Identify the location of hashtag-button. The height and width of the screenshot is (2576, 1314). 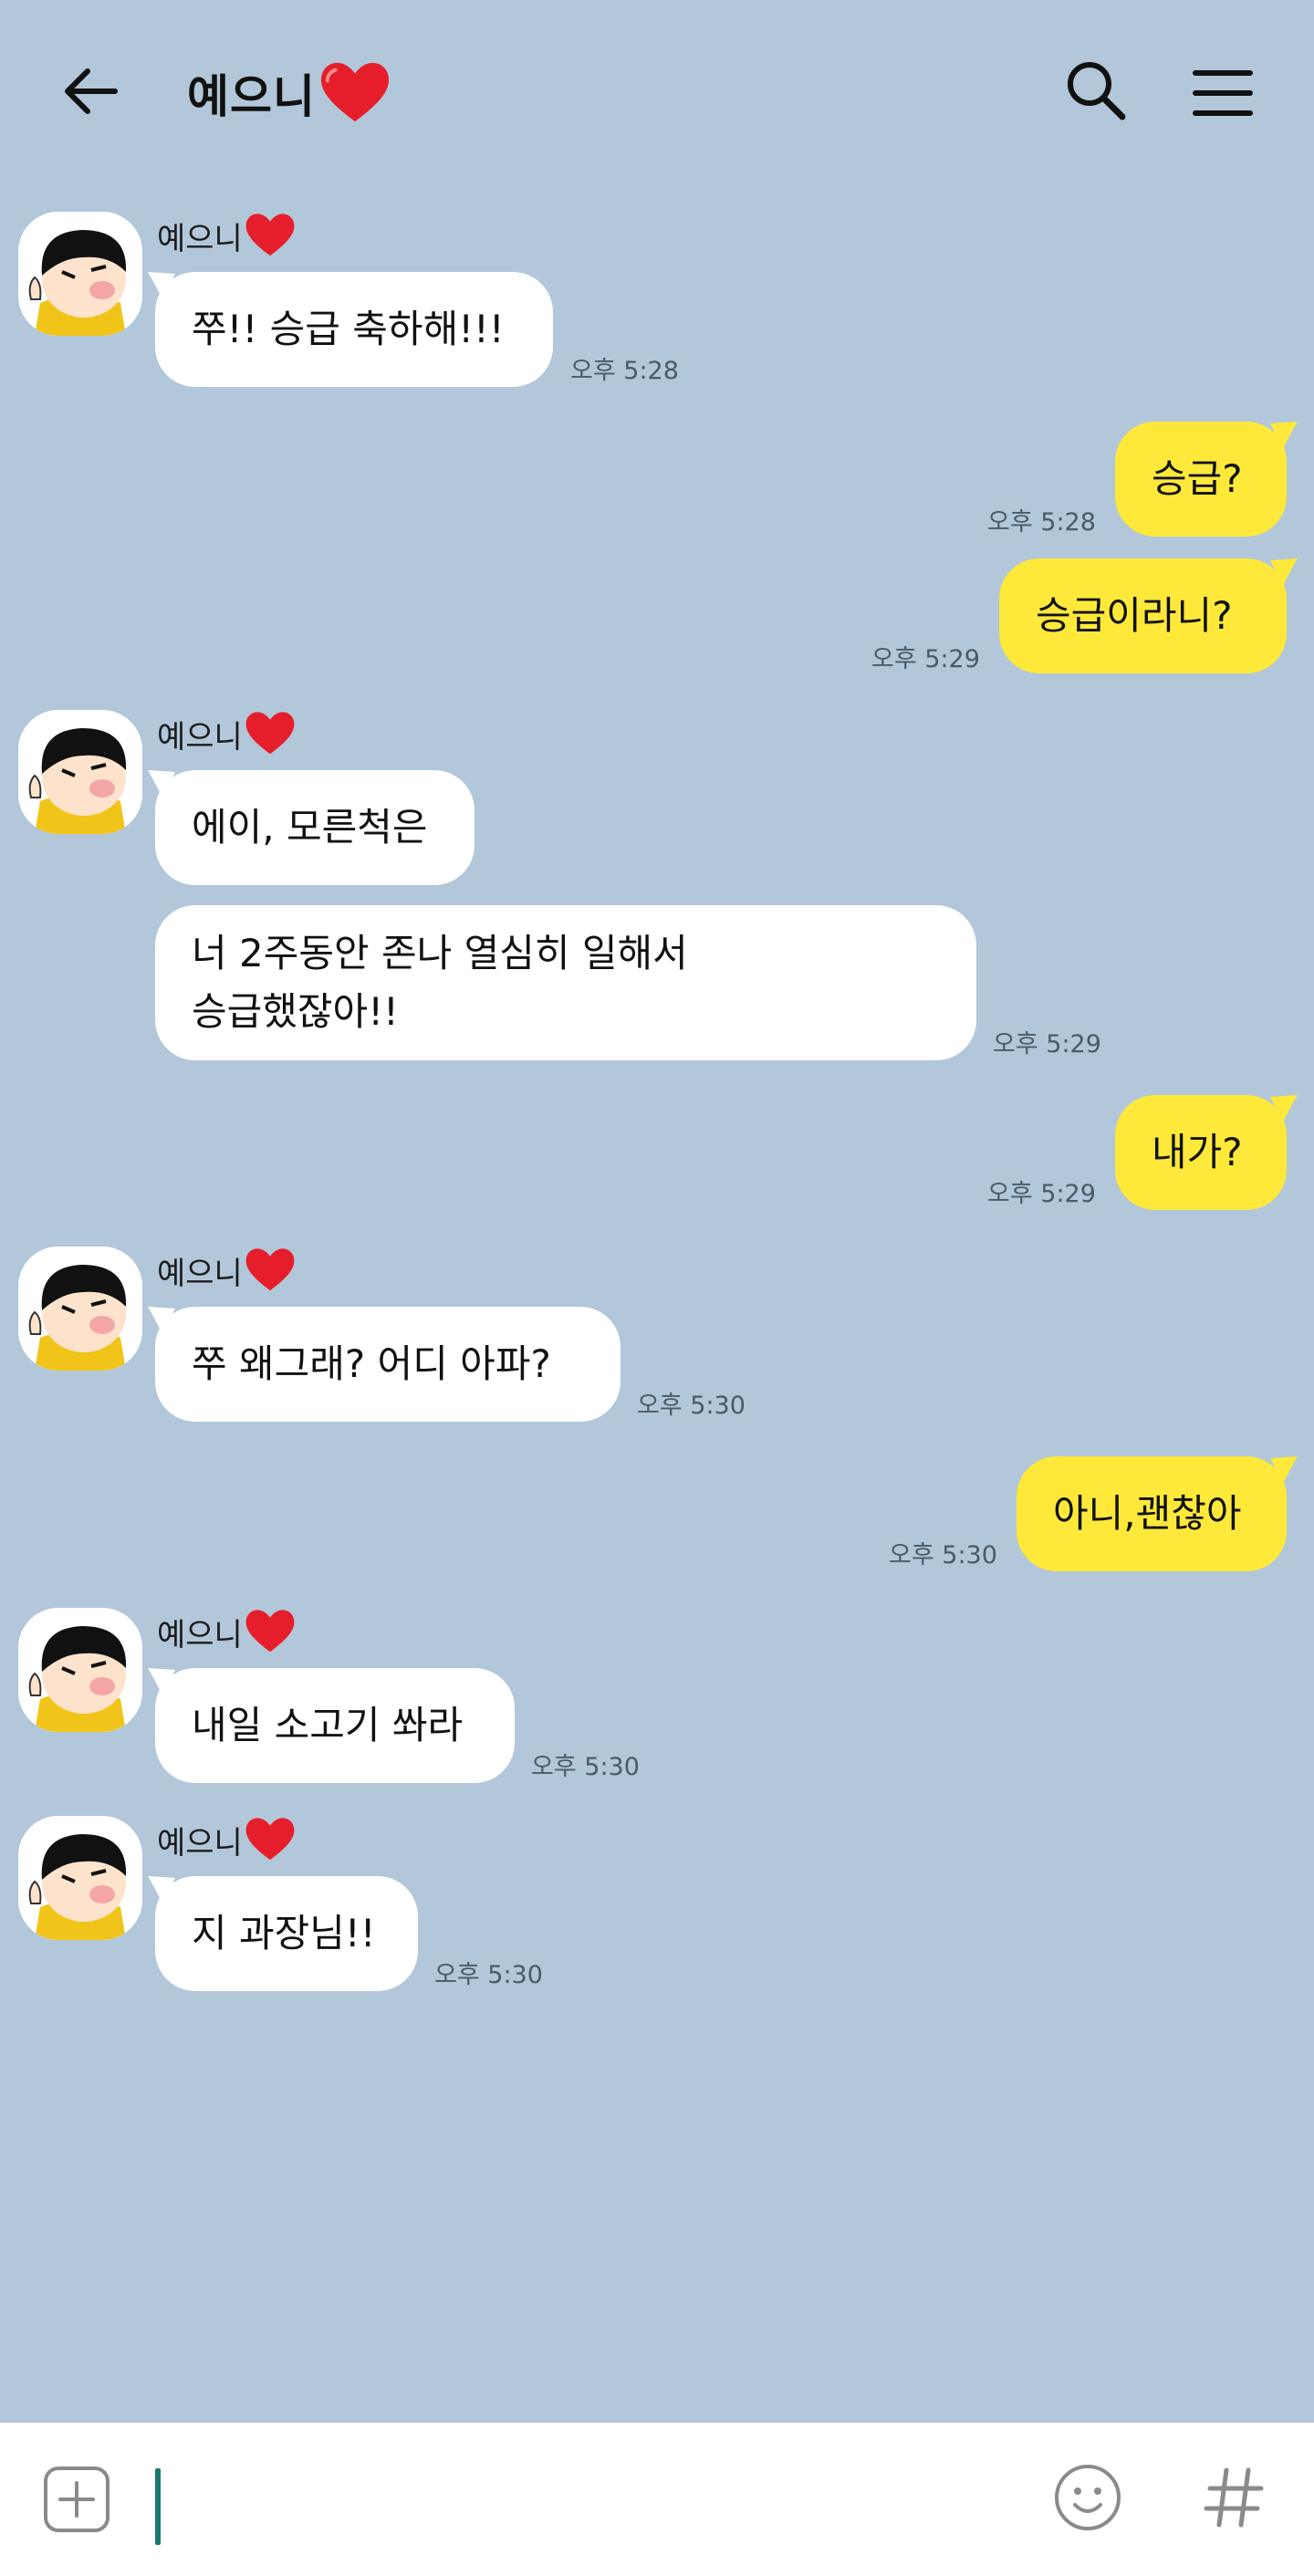
(1233, 2497).